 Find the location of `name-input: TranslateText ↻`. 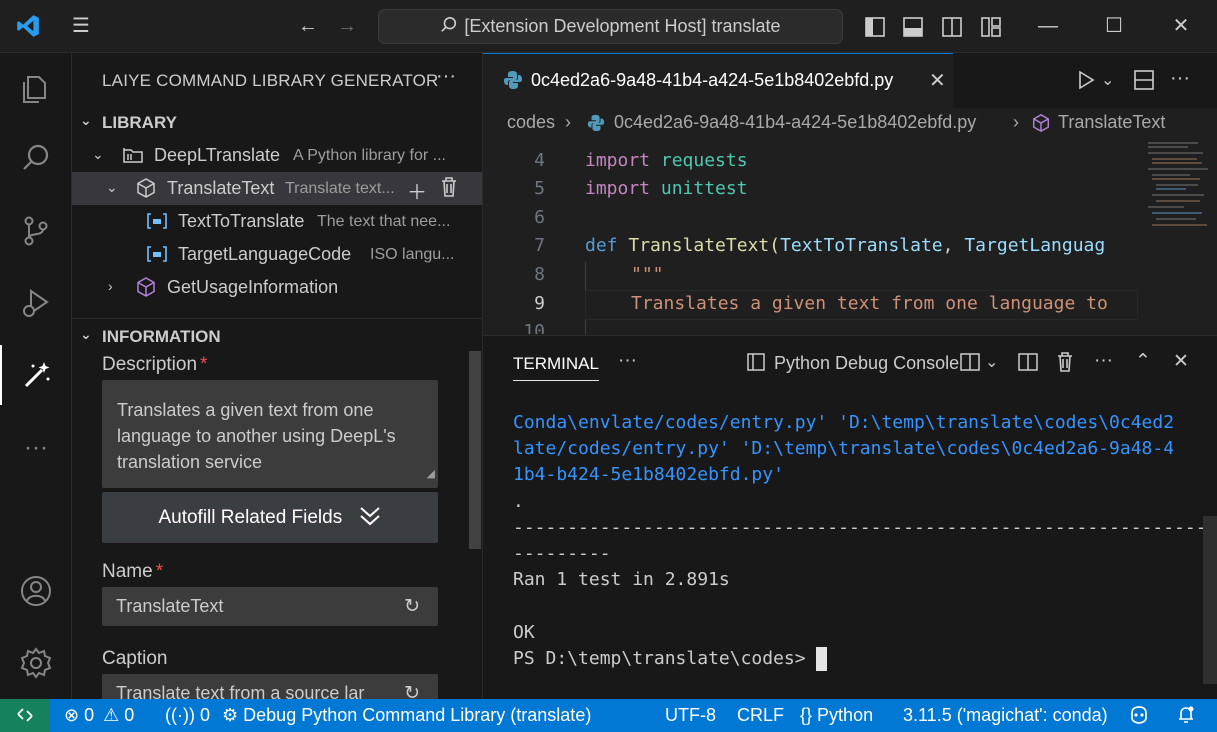

name-input: TranslateText ↻ is located at coordinates (270, 606).